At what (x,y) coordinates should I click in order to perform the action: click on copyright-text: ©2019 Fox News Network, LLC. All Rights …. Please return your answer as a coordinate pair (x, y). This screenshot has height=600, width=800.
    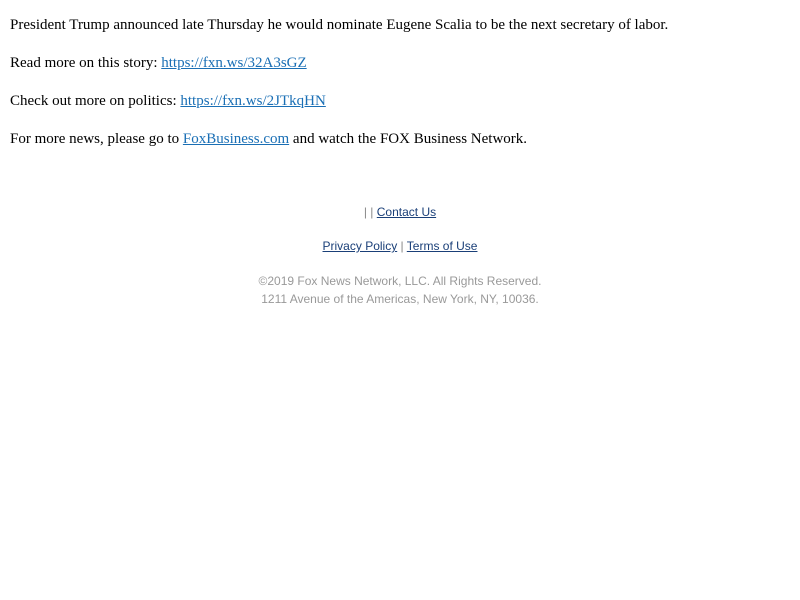
    Looking at the image, I should click on (400, 281).